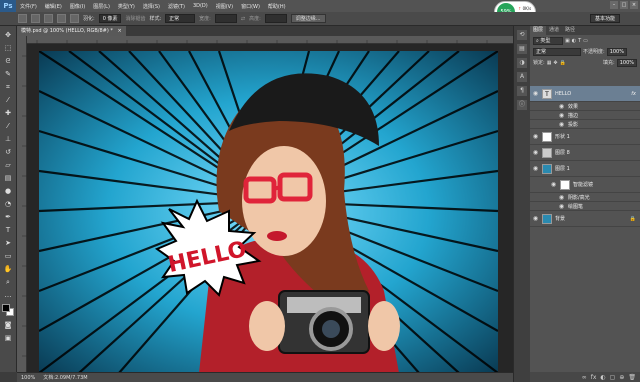 The height and width of the screenshot is (382, 640). What do you see at coordinates (119, 31) in the screenshot?
I see `close-tab-icon: ×` at bounding box center [119, 31].